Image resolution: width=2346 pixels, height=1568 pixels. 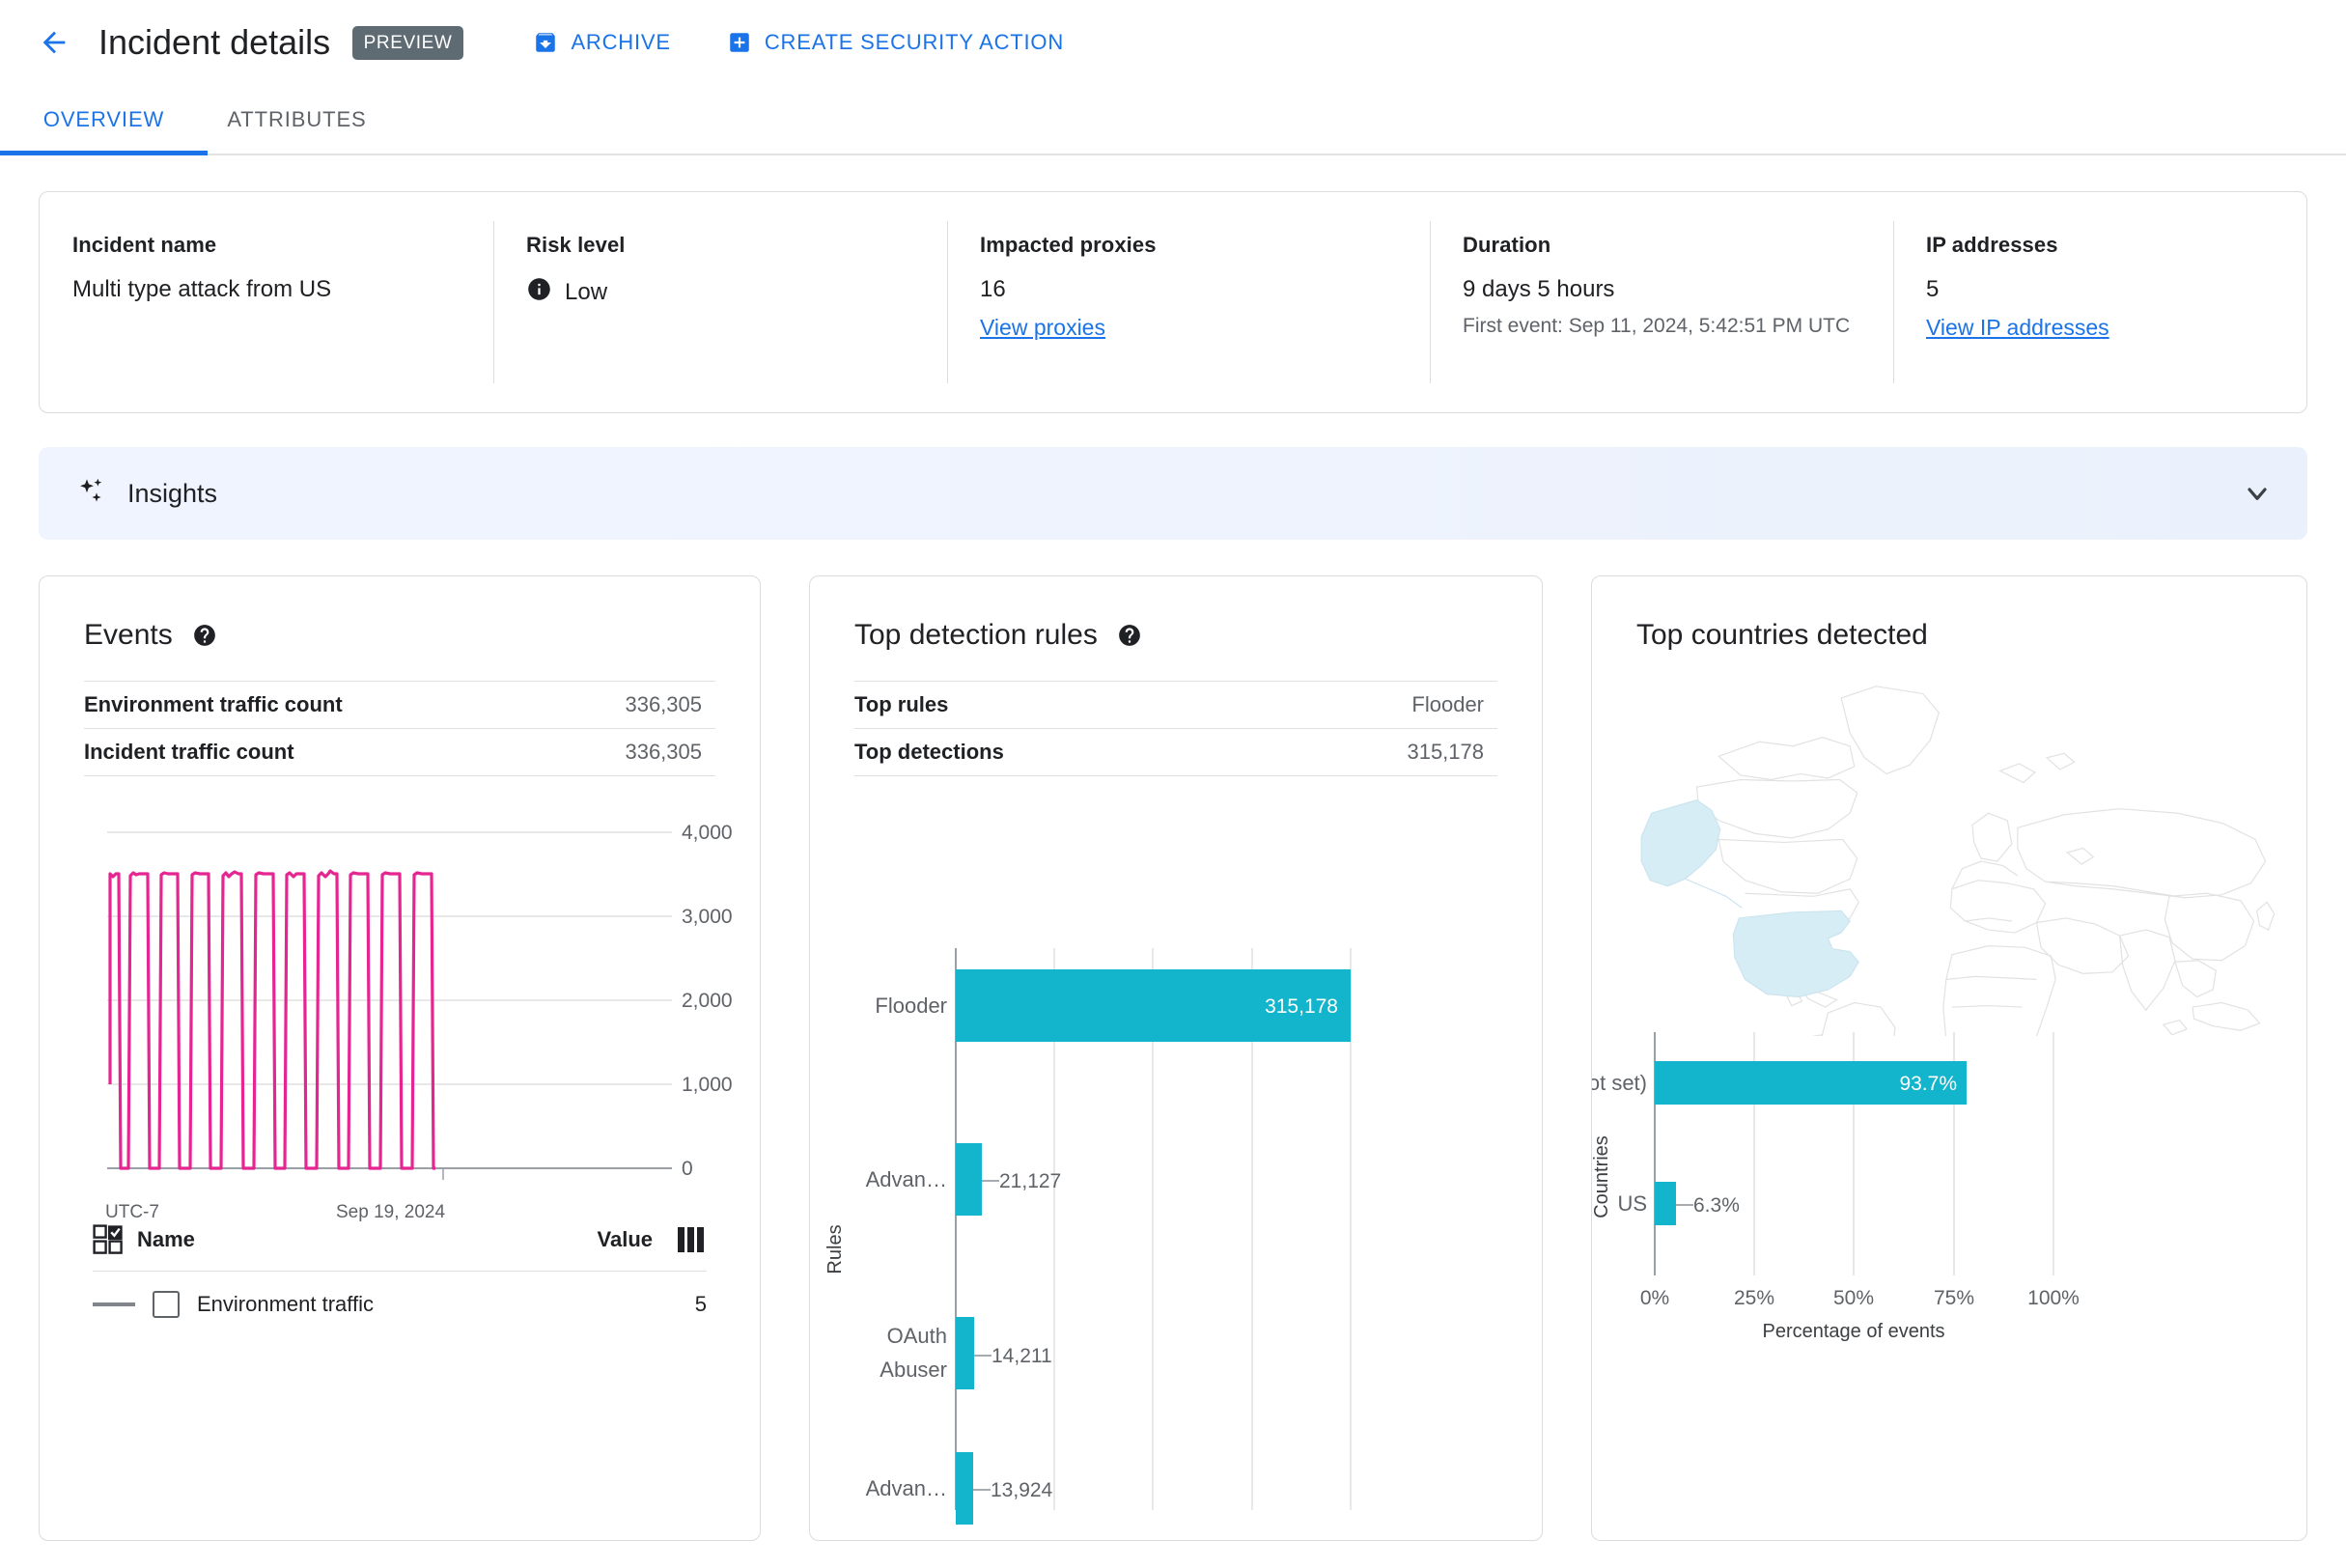 What do you see at coordinates (929, 752) in the screenshot?
I see `rules-kv-key: Top detections` at bounding box center [929, 752].